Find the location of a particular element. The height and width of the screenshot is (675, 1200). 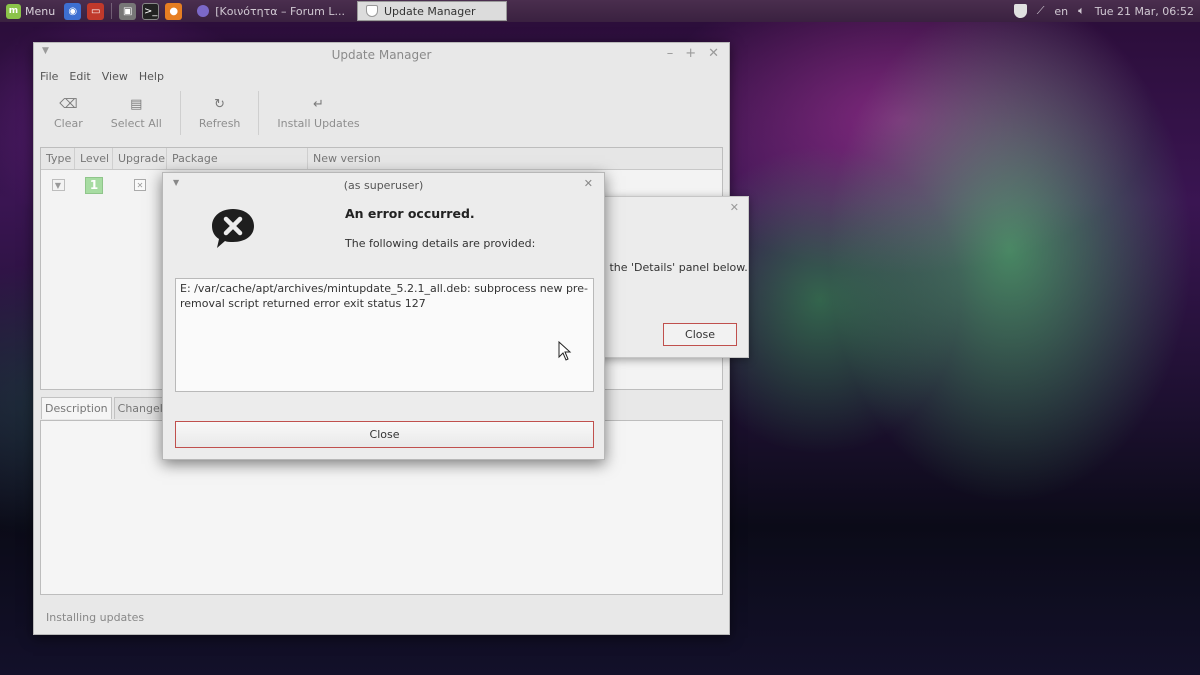

keyboard-layout: en is located at coordinates (1061, 11).